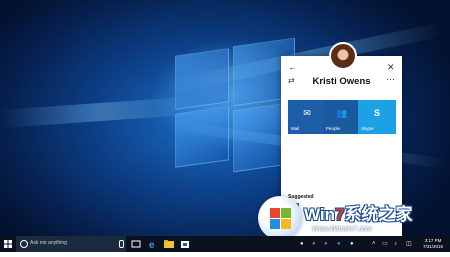 The image size is (450, 257). Describe the element at coordinates (343, 56) in the screenshot. I see `avatar` at that location.